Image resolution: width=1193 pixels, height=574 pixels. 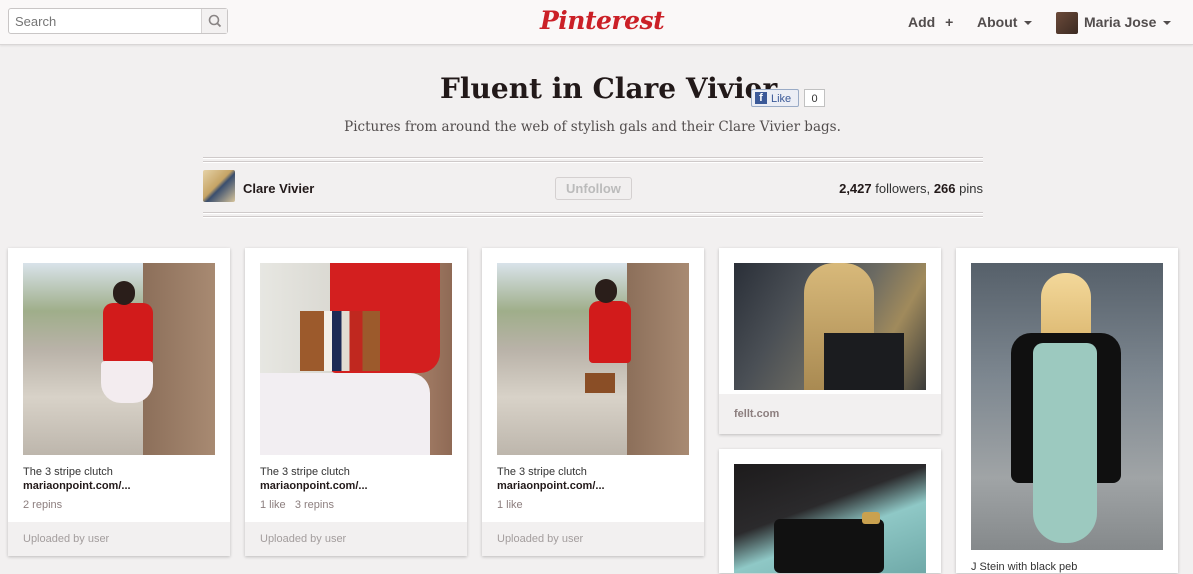 I want to click on top-nav-bar: Pinterest Add + About Maria Jose, so click(x=596, y=22).